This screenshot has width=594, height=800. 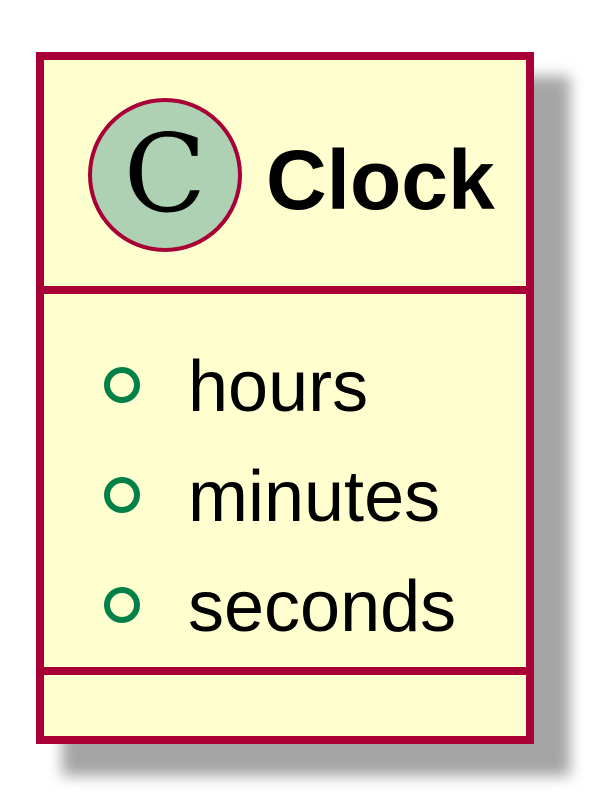 I want to click on attribute-name: minutes, so click(x=314, y=497).